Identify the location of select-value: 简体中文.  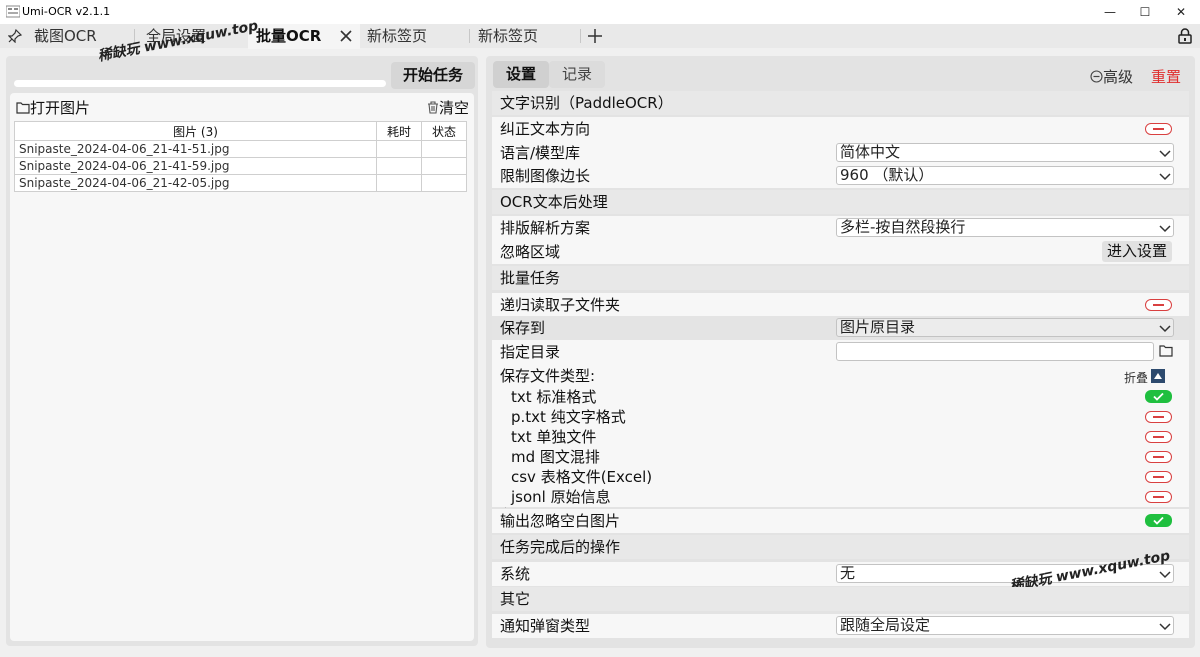
(870, 152).